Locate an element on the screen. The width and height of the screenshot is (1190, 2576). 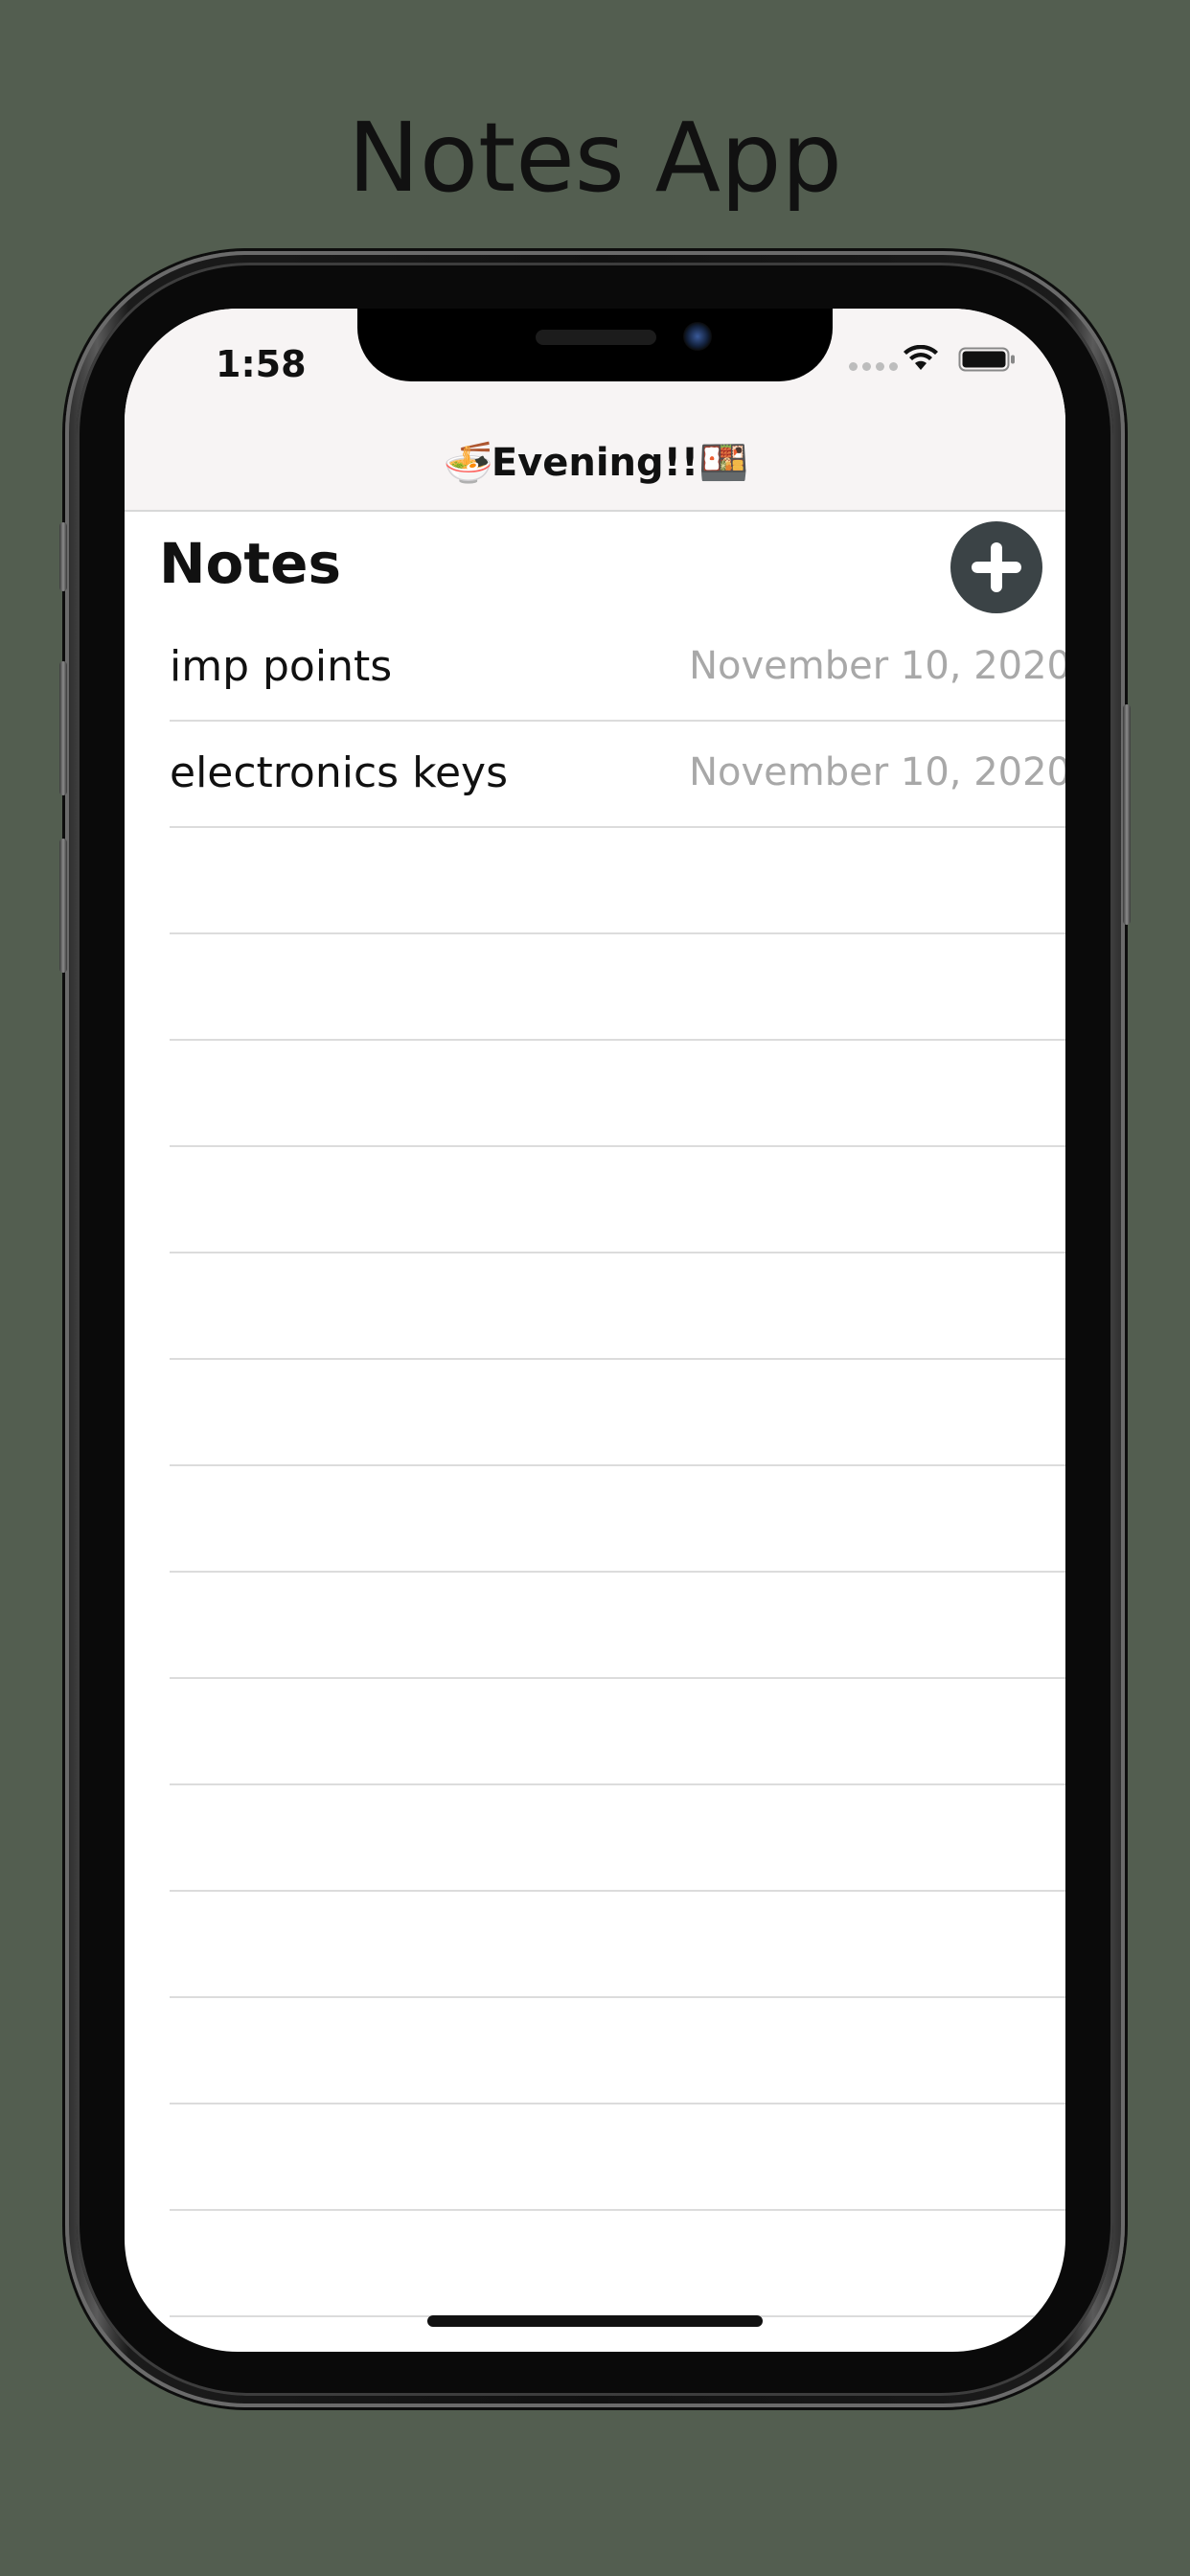
note-row-electronics-keys: electronics keys November 10, 2020 is located at coordinates (618, 775).